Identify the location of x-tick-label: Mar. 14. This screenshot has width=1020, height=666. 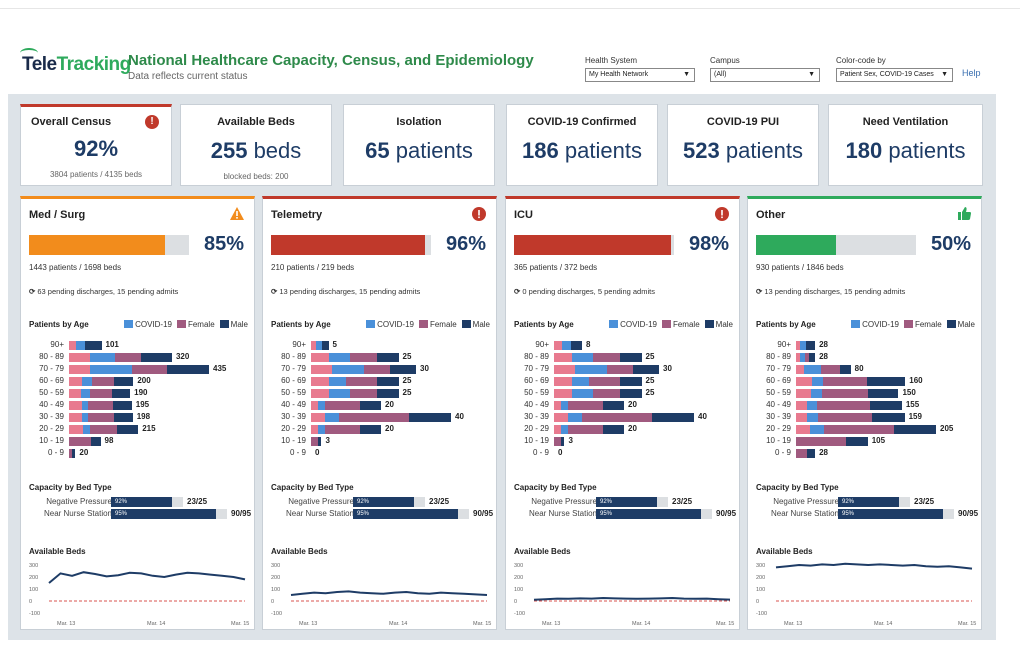
(641, 624).